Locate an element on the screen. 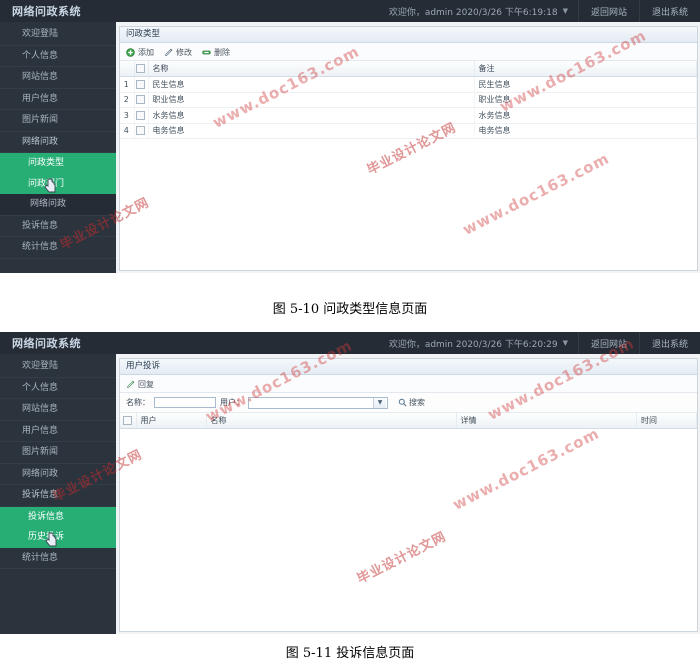 The width and height of the screenshot is (700, 664). delete-button: 删除 is located at coordinates (216, 52).